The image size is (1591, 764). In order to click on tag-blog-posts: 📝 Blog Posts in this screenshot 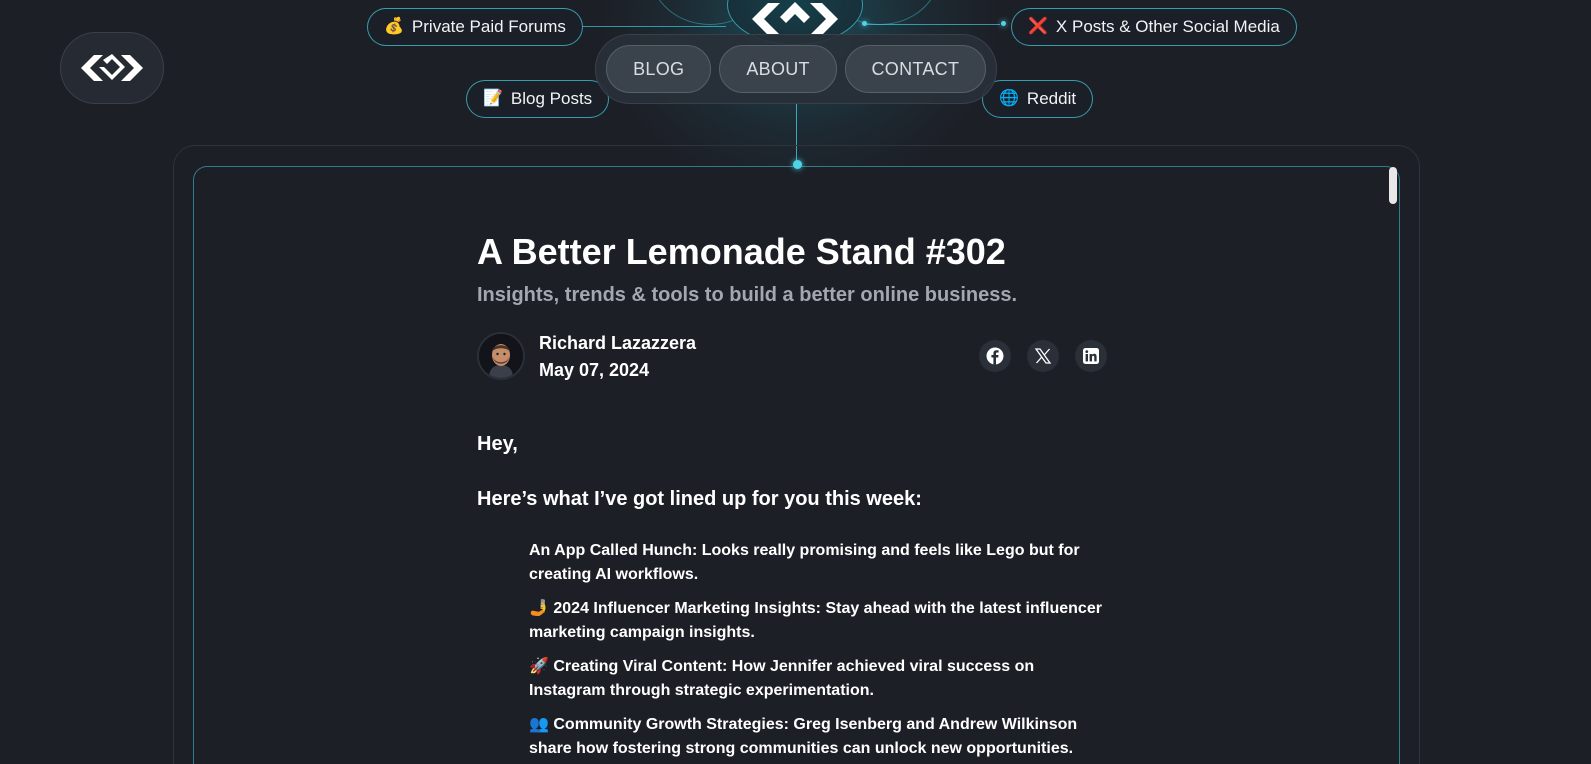, I will do `click(538, 99)`.